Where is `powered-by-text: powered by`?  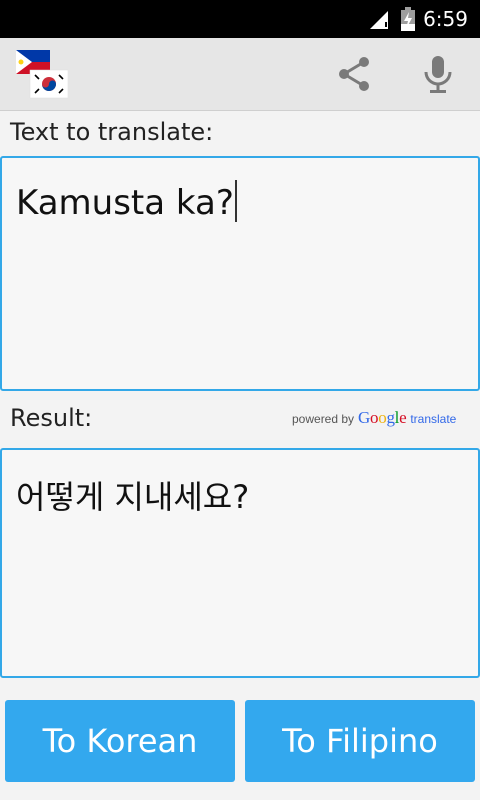
powered-by-text: powered by is located at coordinates (323, 419).